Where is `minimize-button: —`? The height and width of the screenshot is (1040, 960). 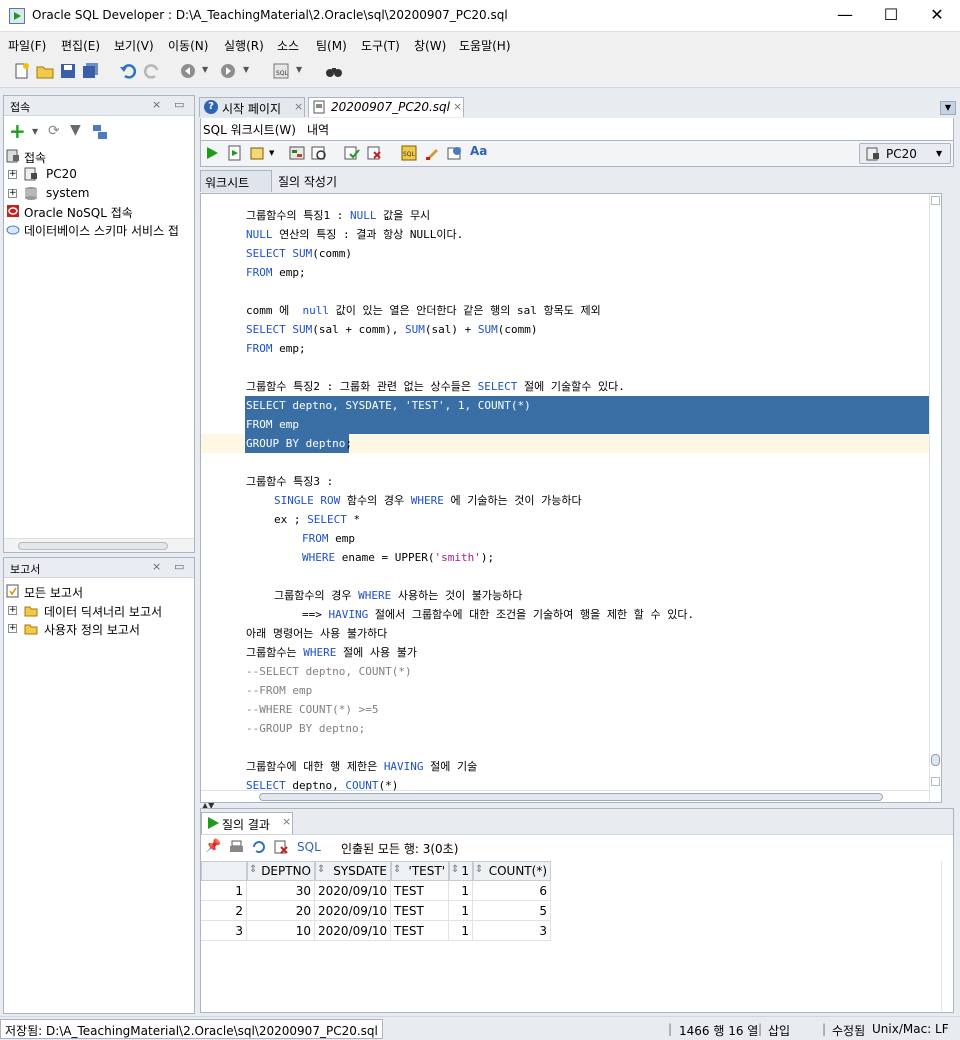 minimize-button: — is located at coordinates (845, 16).